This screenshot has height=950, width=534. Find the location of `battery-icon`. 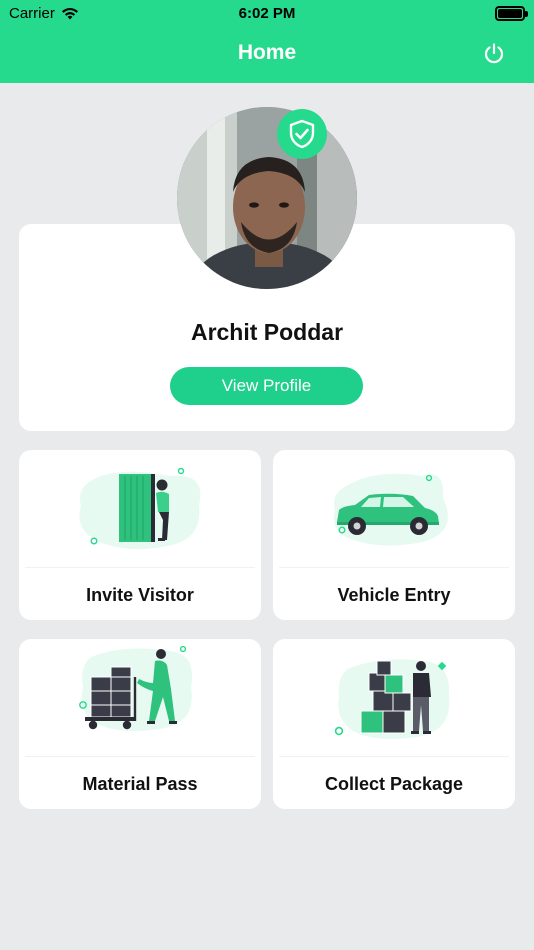

battery-icon is located at coordinates (511, 13).